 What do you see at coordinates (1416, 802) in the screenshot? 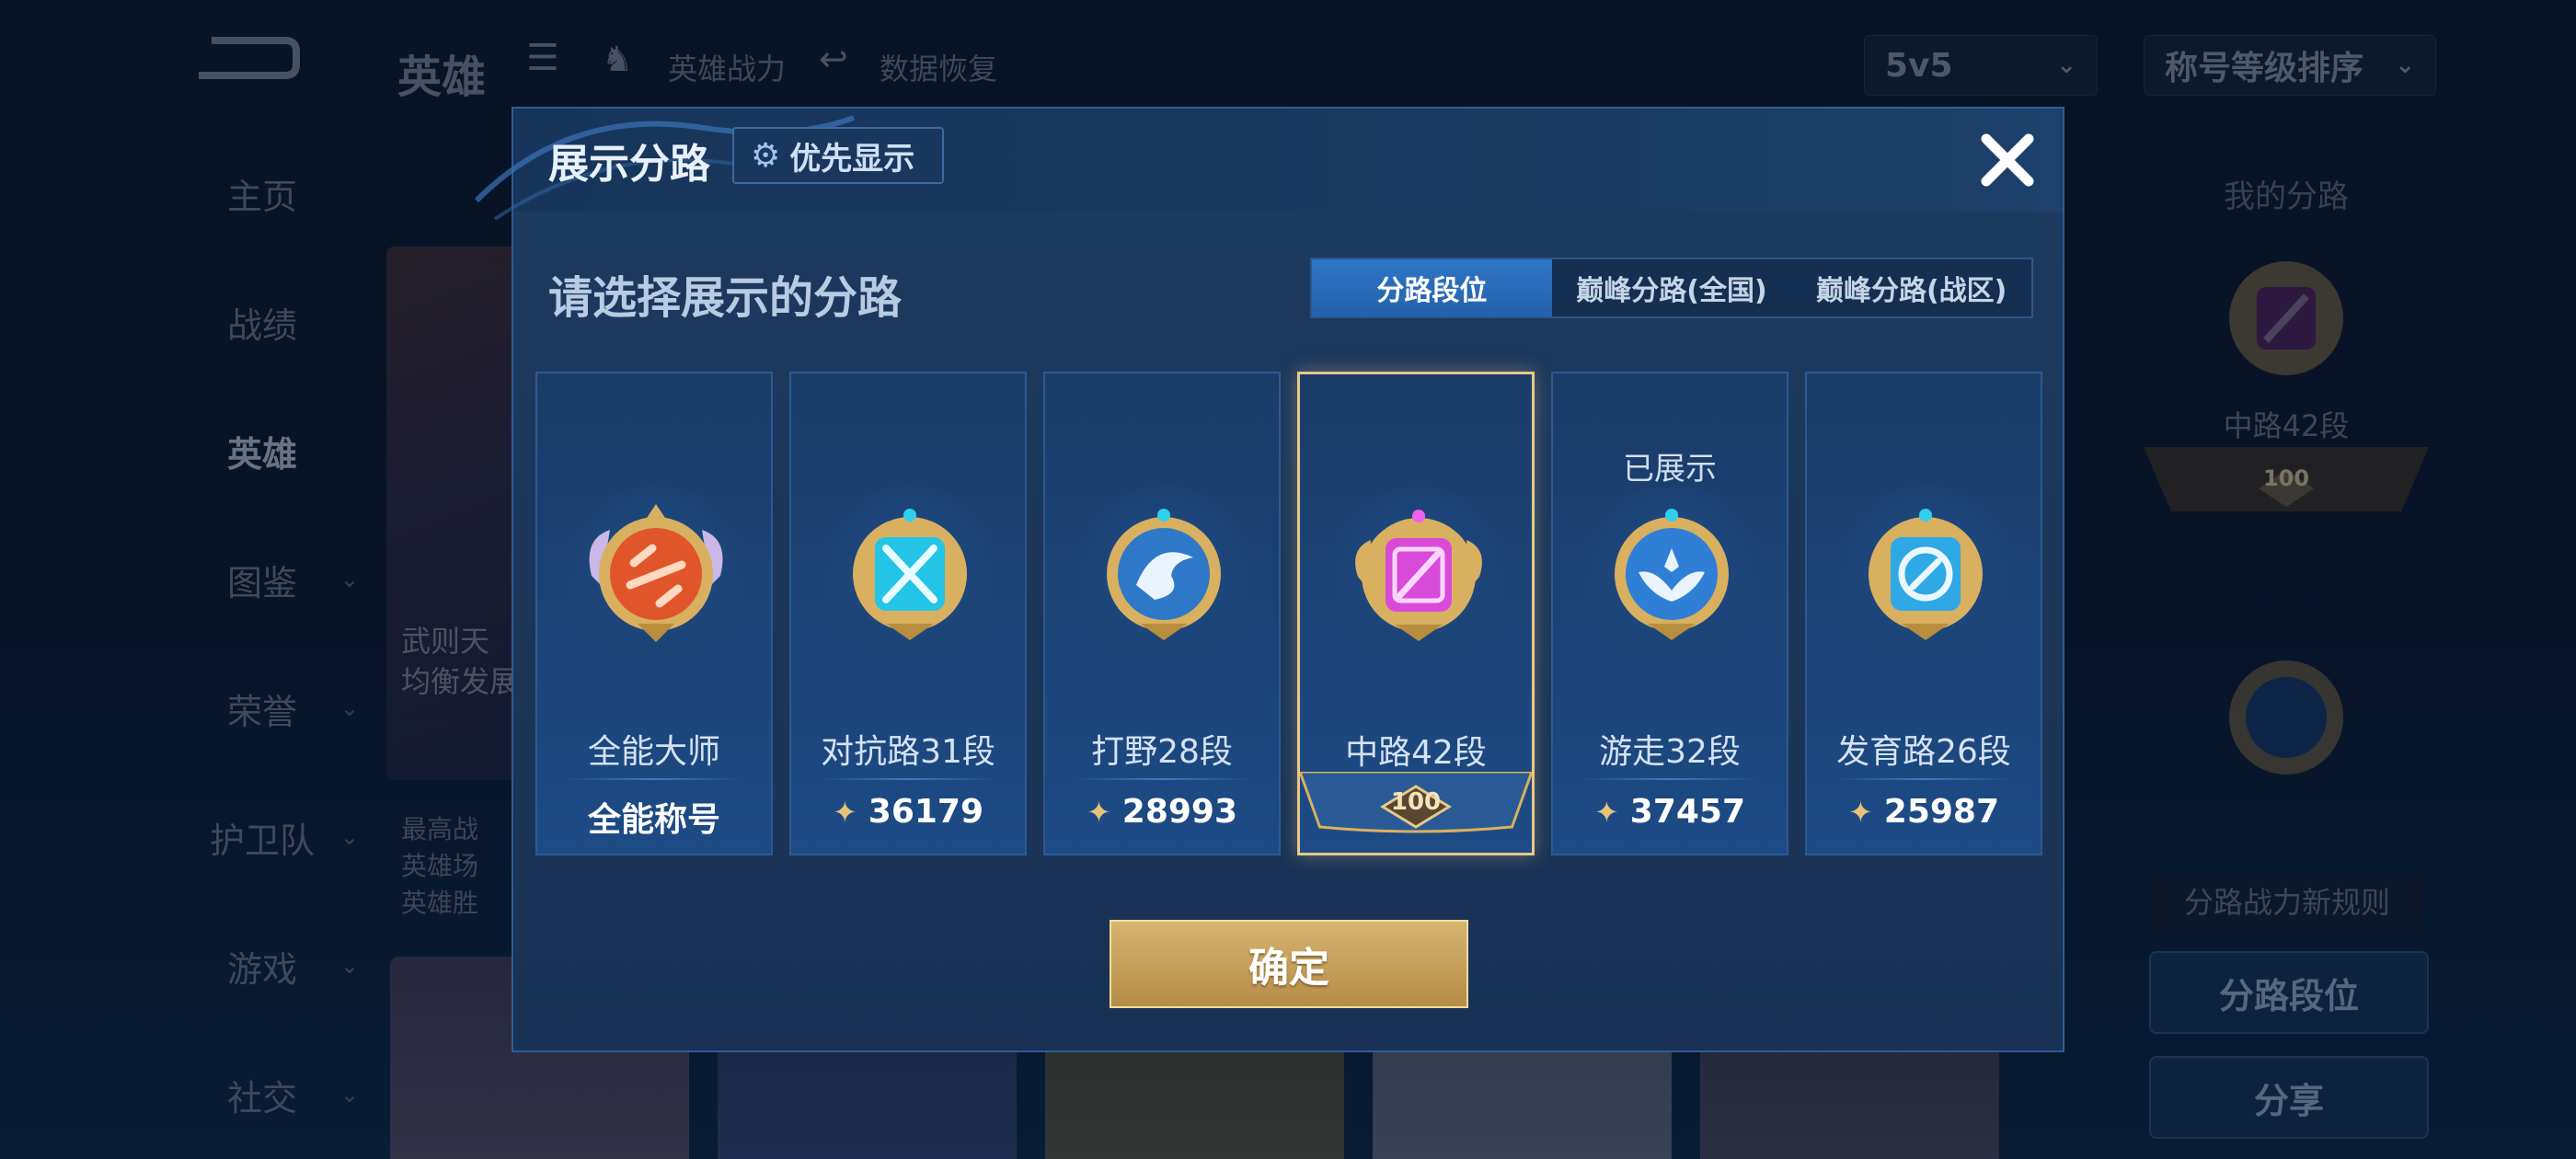
I see `rank-number: 100` at bounding box center [1416, 802].